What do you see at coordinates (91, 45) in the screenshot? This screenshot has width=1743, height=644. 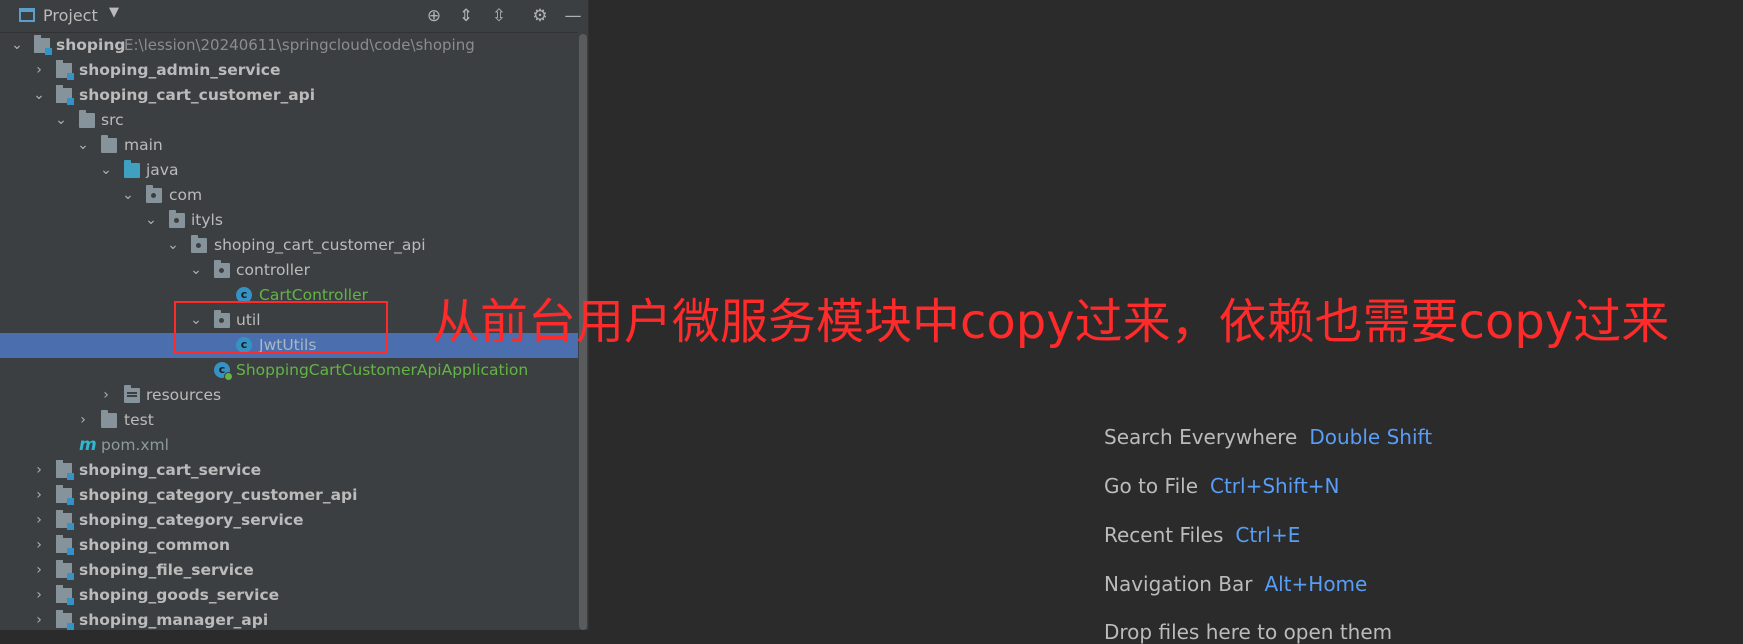 I see `tree-item-label: shoping` at bounding box center [91, 45].